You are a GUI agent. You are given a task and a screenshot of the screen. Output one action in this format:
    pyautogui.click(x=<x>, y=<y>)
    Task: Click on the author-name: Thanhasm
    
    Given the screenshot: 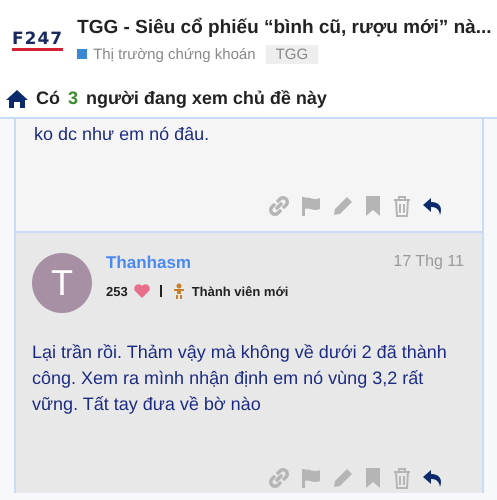 What is the action you would take?
    pyautogui.click(x=149, y=263)
    